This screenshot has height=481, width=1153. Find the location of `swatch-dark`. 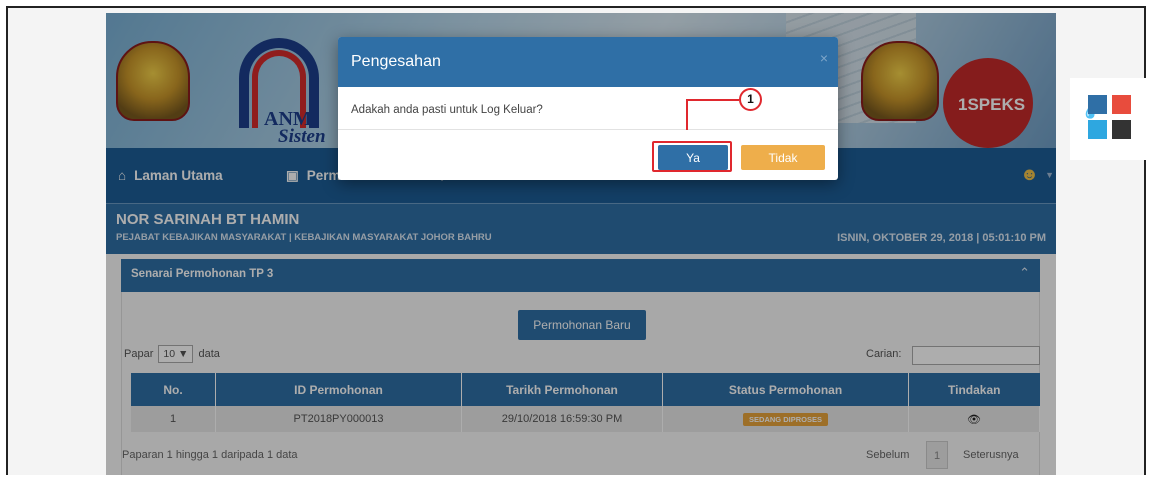

swatch-dark is located at coordinates (1121, 129).